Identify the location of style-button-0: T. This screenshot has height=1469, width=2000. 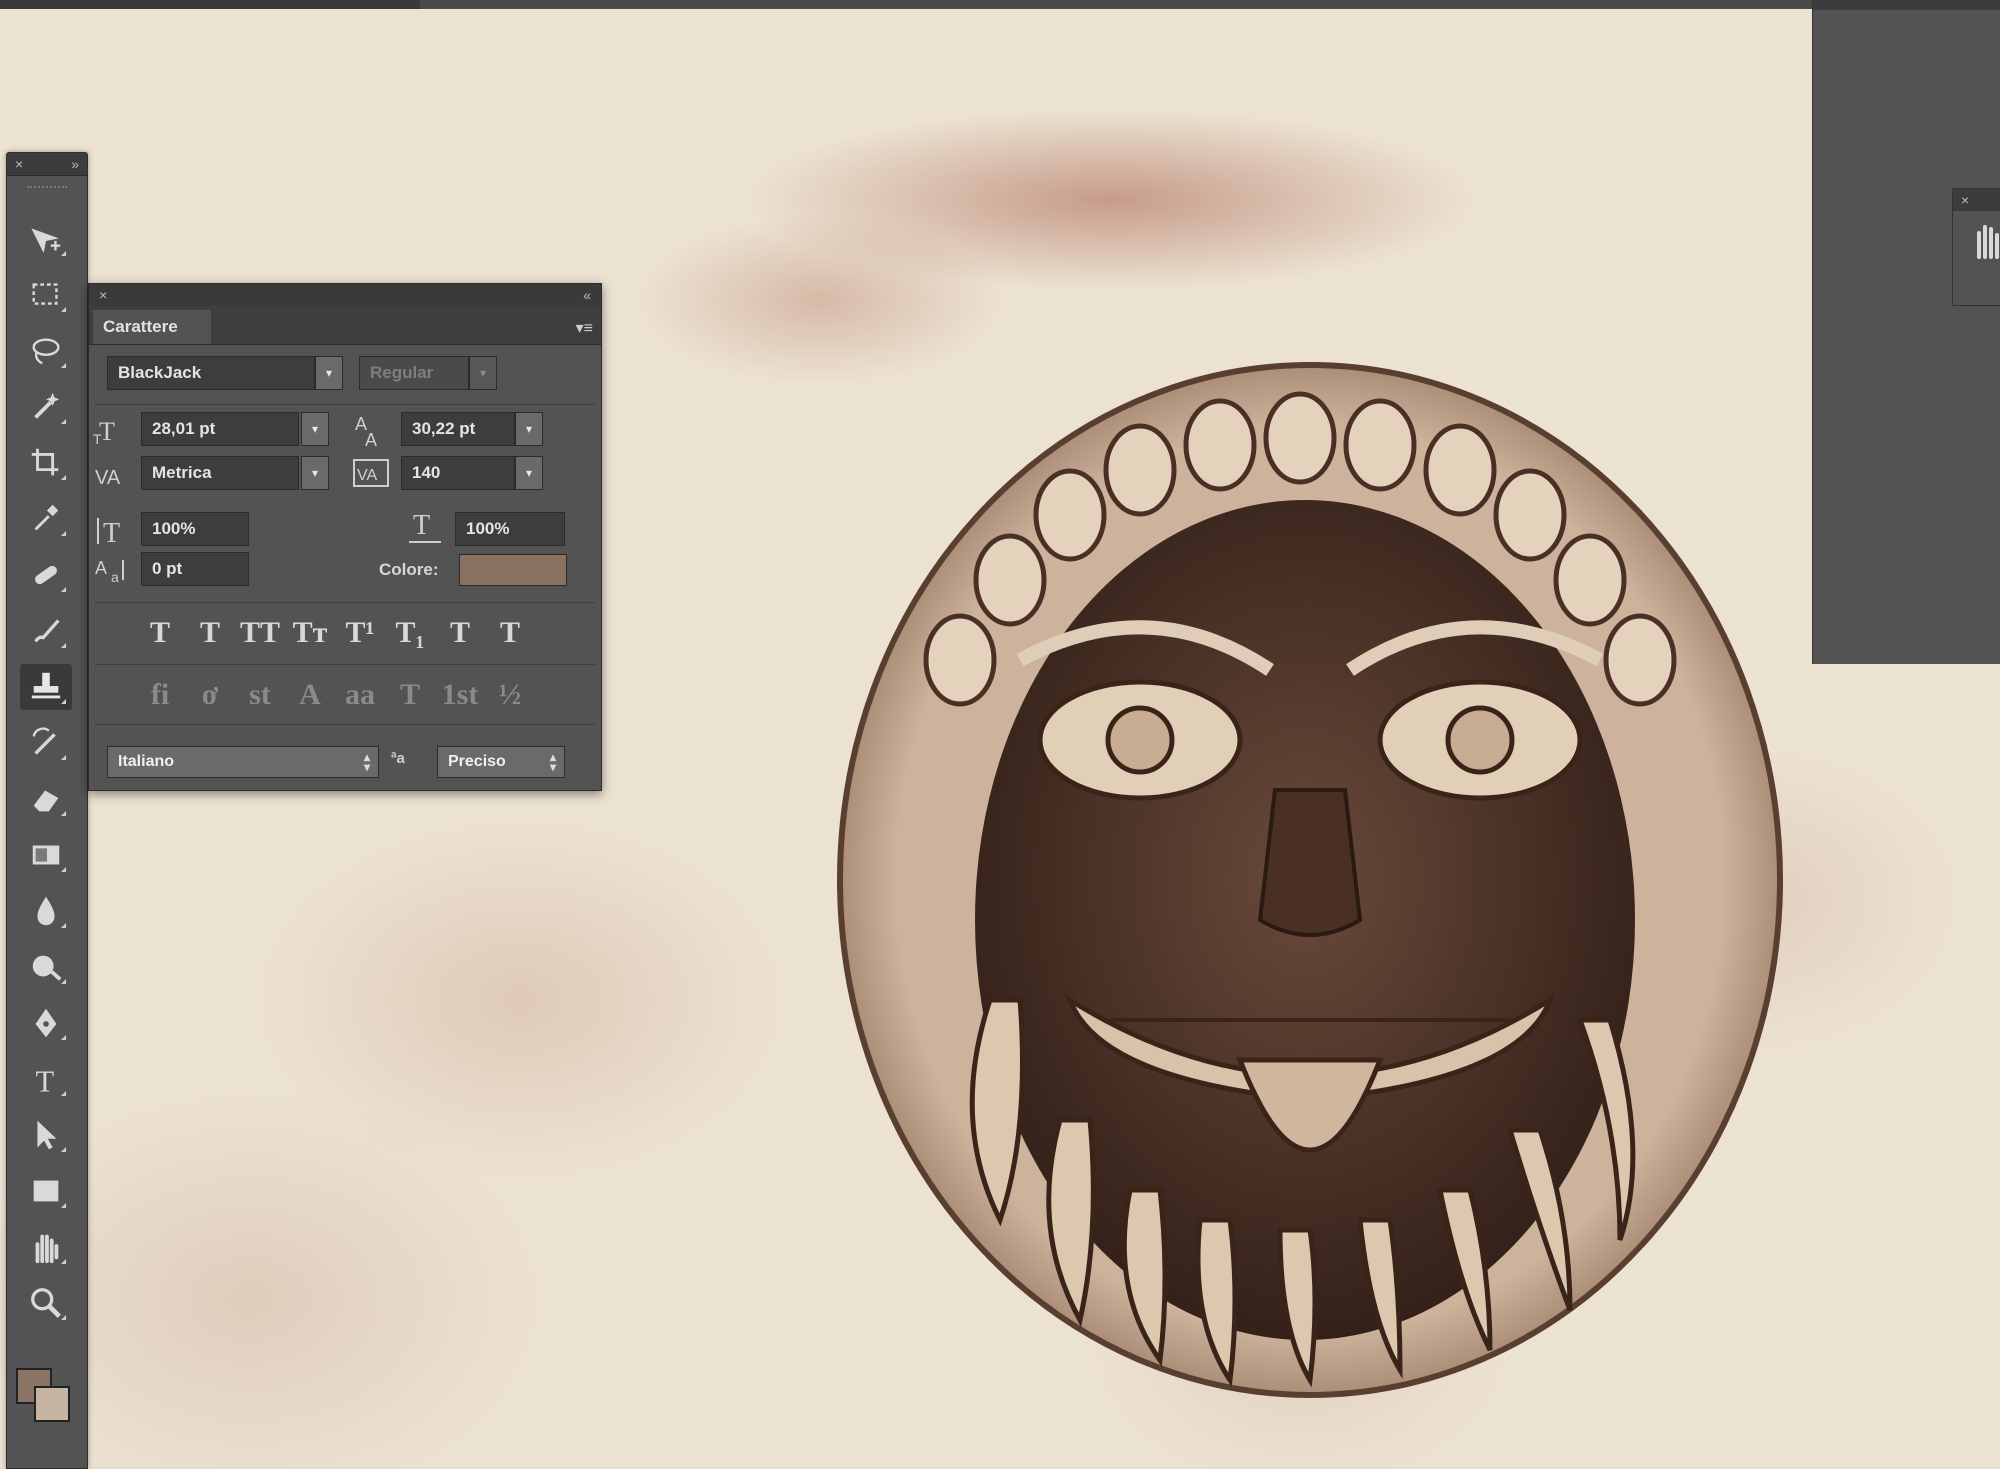
(160, 633).